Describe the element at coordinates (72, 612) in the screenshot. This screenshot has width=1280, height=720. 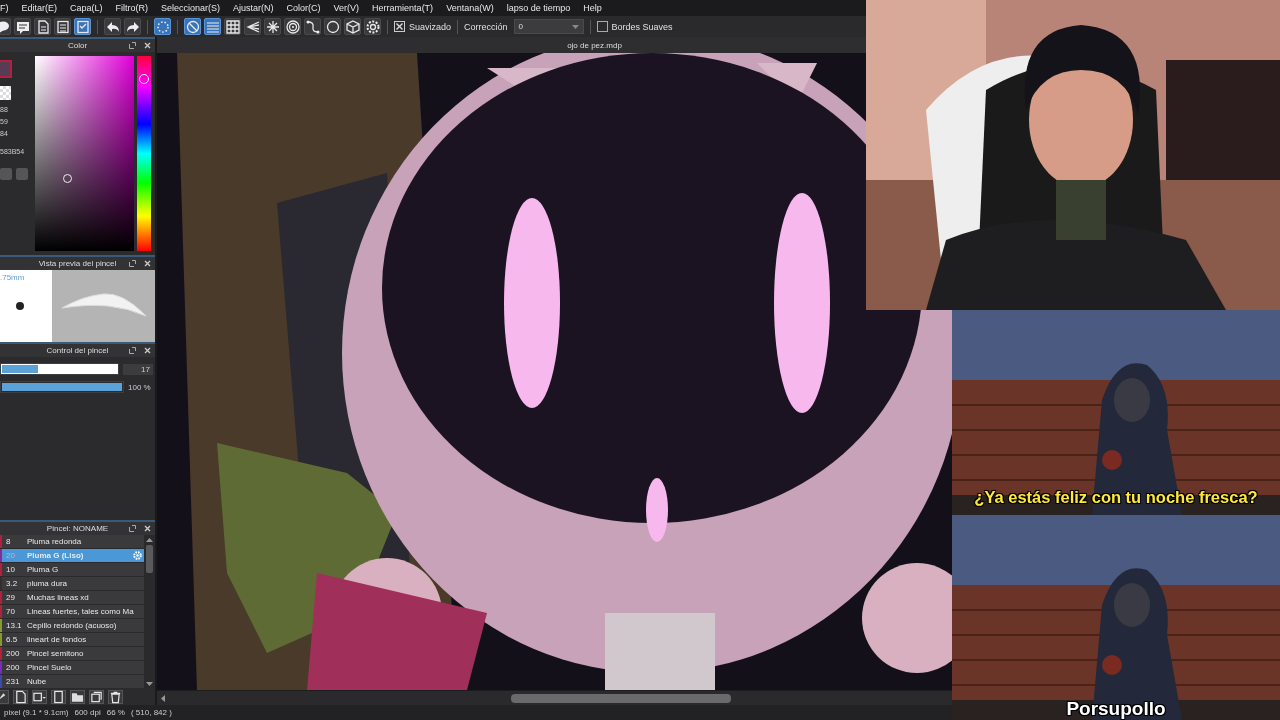
I see `brush-list-item: 70 Lineas fuertes, tales como Ma` at that location.